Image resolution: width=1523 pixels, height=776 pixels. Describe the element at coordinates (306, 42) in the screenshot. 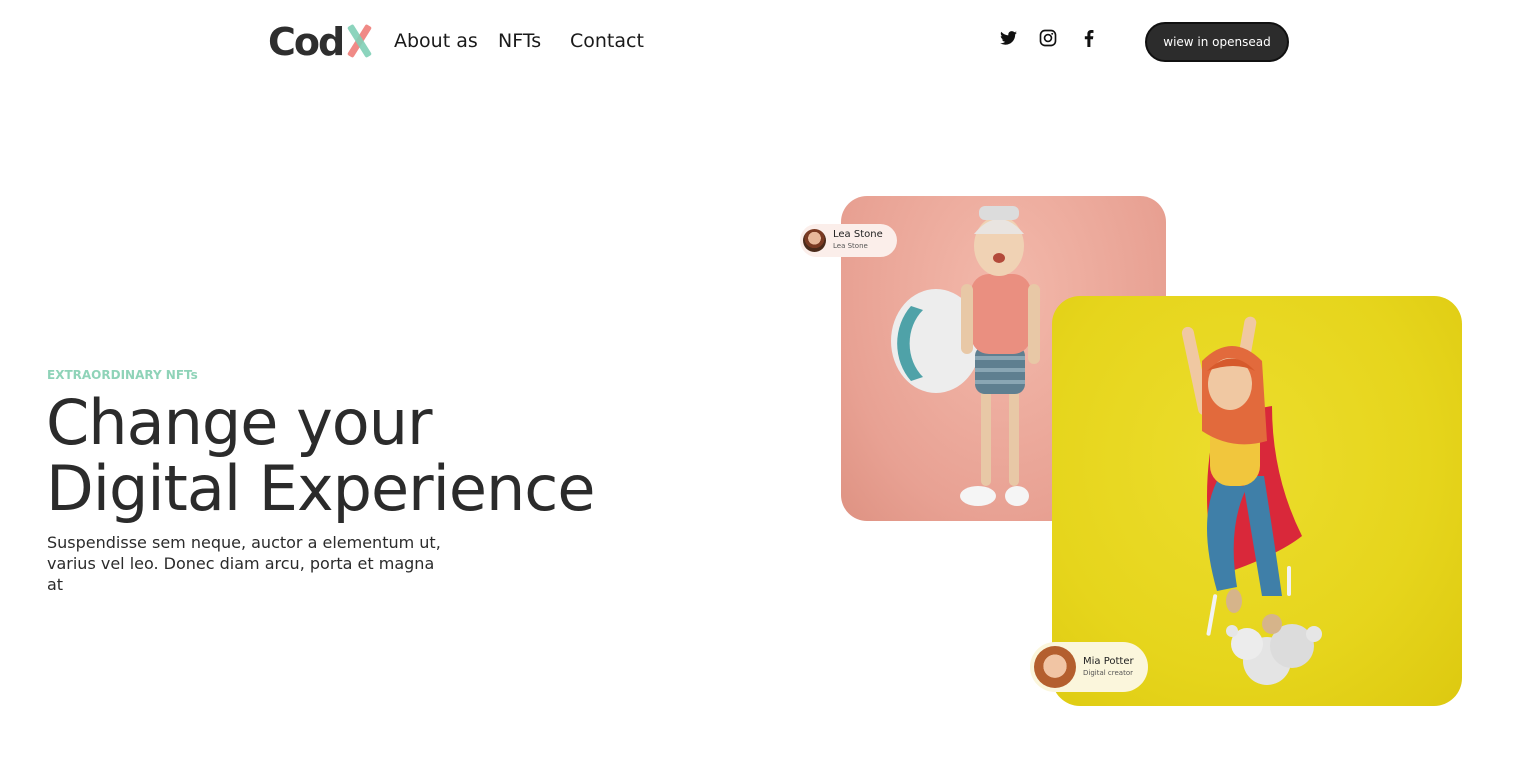

I see `logo-text: Cod` at that location.